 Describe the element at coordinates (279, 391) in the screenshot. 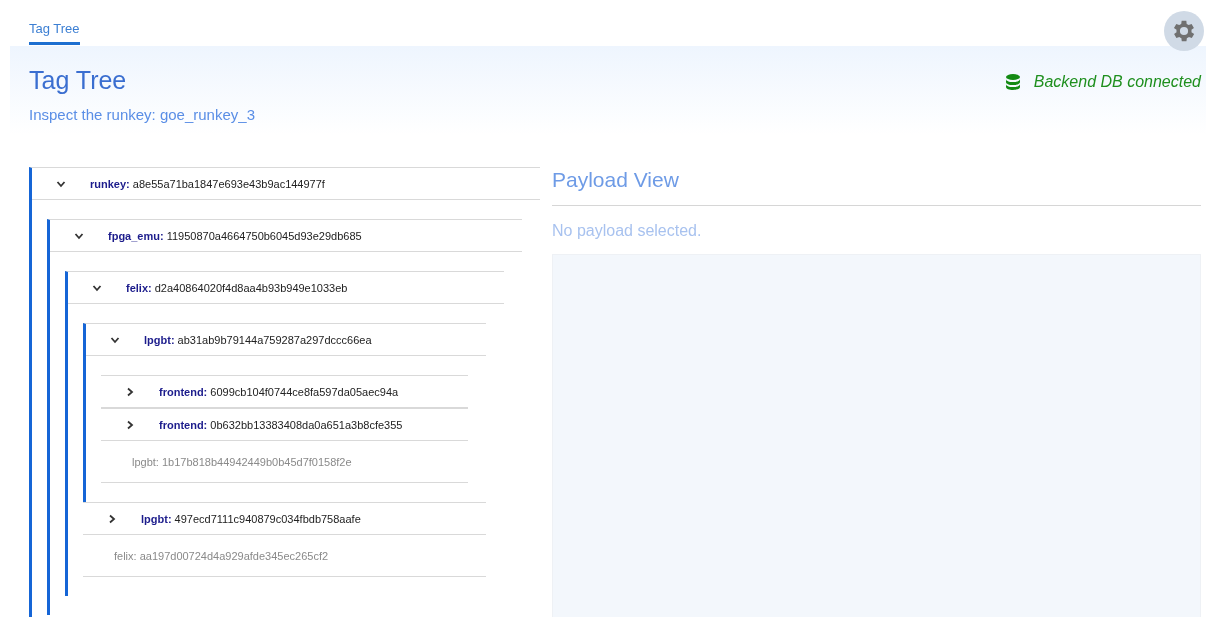

I see `tag-label: frontend: 6099cb104f0744ce8fa597da05aec94a` at that location.